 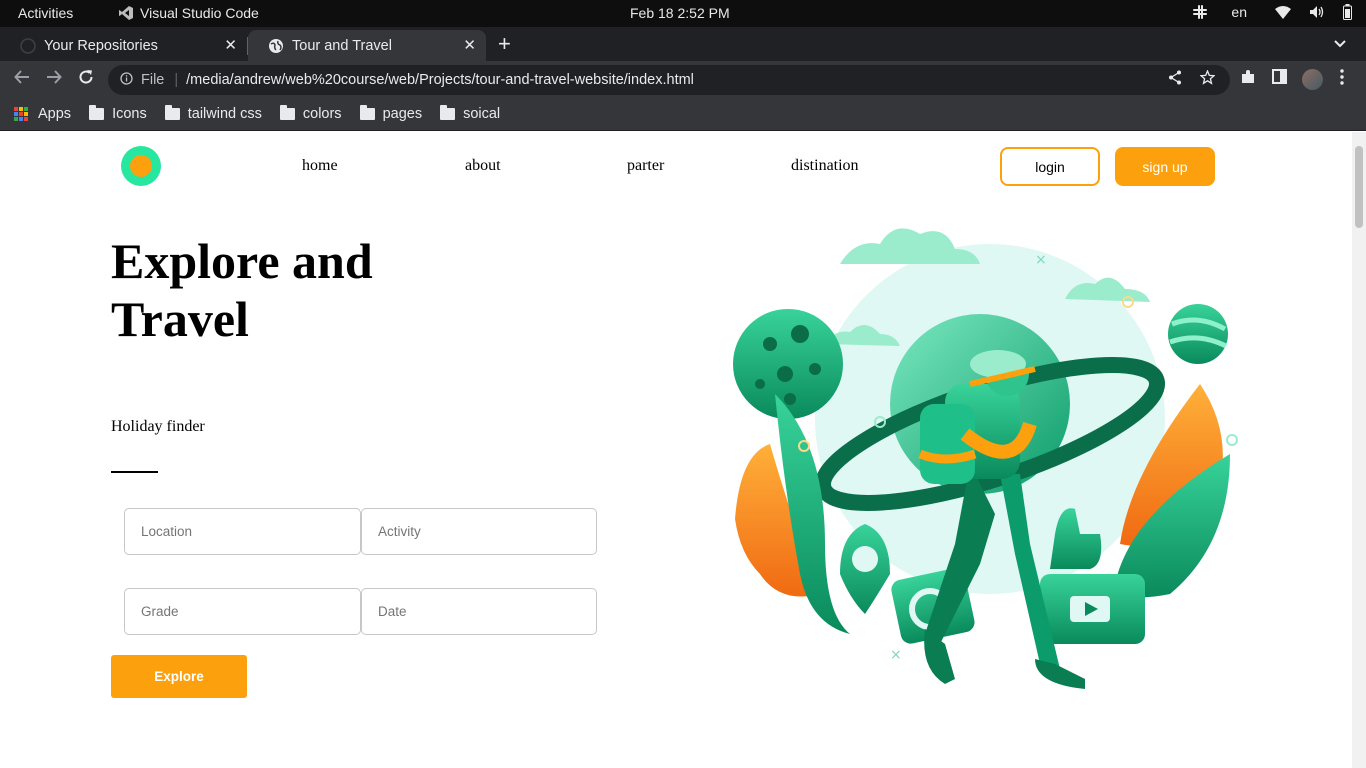 I want to click on grade-input, so click(x=242, y=611).